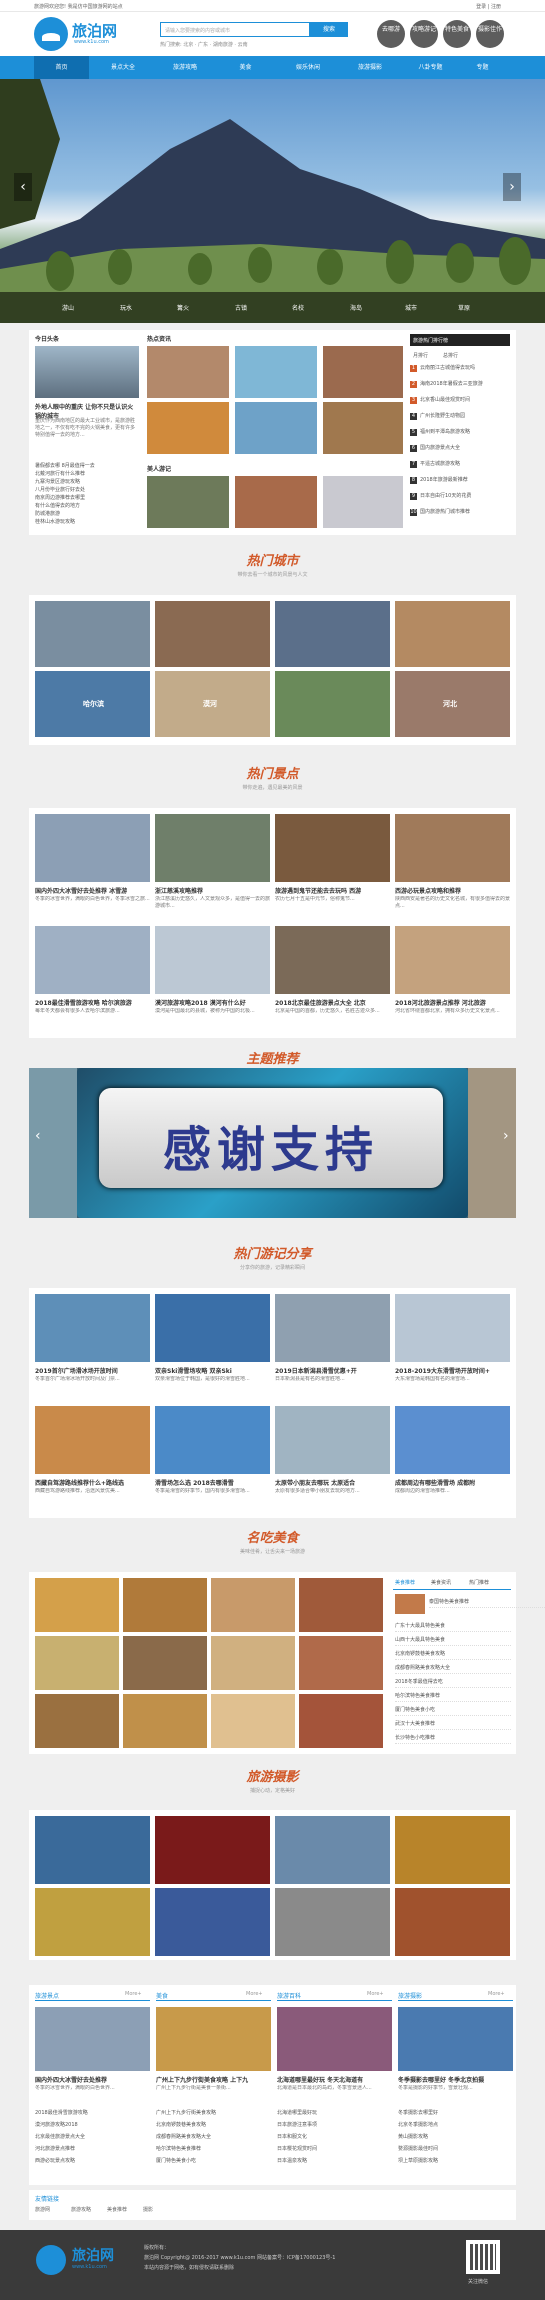 The width and height of the screenshot is (545, 2300). What do you see at coordinates (440, 464) in the screenshot?
I see `rank-label: 平遥古城旅游攻略` at bounding box center [440, 464].